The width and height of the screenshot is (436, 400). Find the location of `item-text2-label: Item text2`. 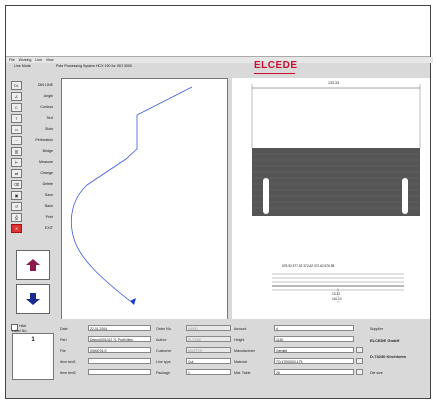

item-text2-label: Item text2 is located at coordinates (68, 373).